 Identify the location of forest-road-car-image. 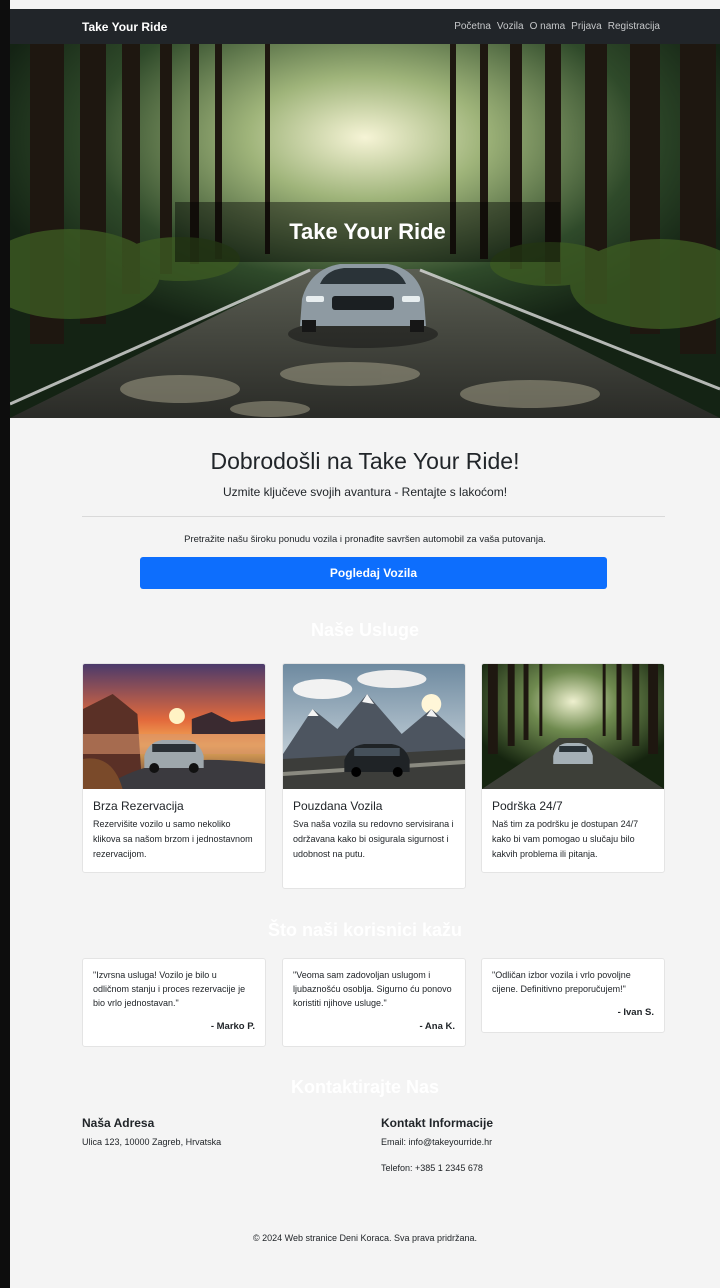
(573, 726).